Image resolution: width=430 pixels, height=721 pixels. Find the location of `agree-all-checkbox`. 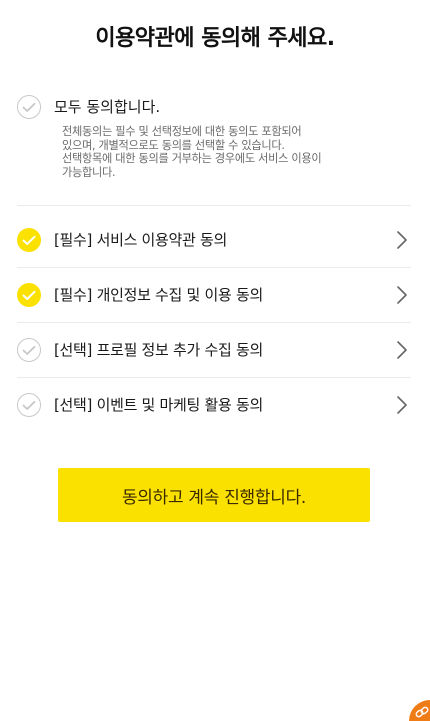

agree-all-checkbox is located at coordinates (29, 107).